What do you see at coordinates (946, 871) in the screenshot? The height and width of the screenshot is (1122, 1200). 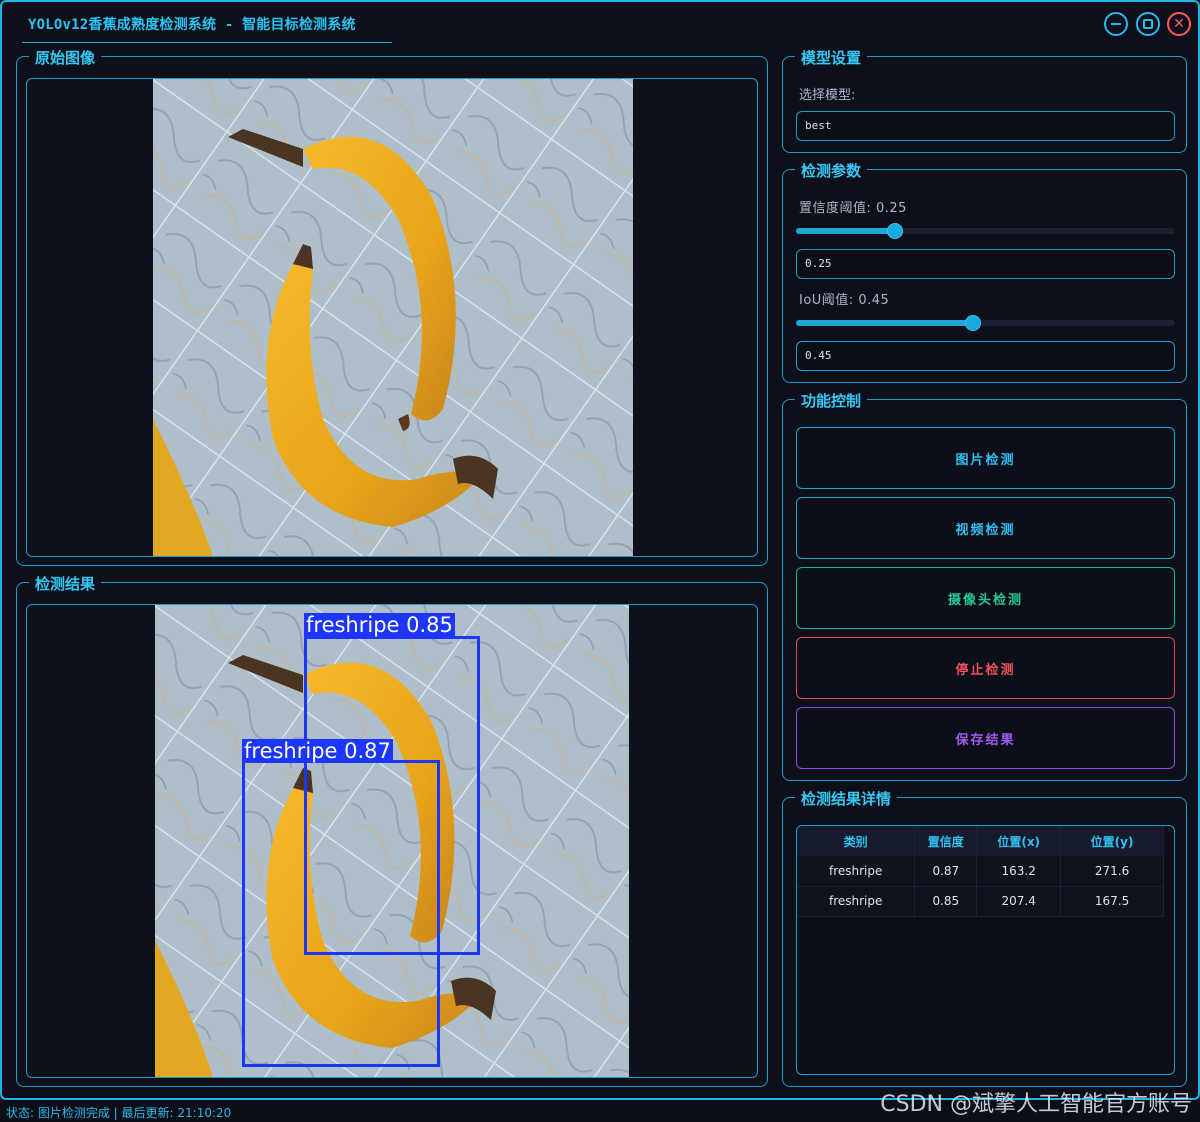 I see `cell-confidence: 0.87` at bounding box center [946, 871].